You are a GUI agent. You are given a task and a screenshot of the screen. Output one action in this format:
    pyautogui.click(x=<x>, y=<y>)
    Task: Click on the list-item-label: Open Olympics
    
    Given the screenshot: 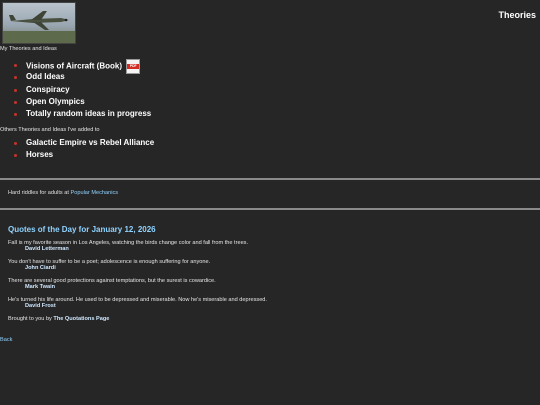 What is the action you would take?
    pyautogui.click(x=55, y=101)
    